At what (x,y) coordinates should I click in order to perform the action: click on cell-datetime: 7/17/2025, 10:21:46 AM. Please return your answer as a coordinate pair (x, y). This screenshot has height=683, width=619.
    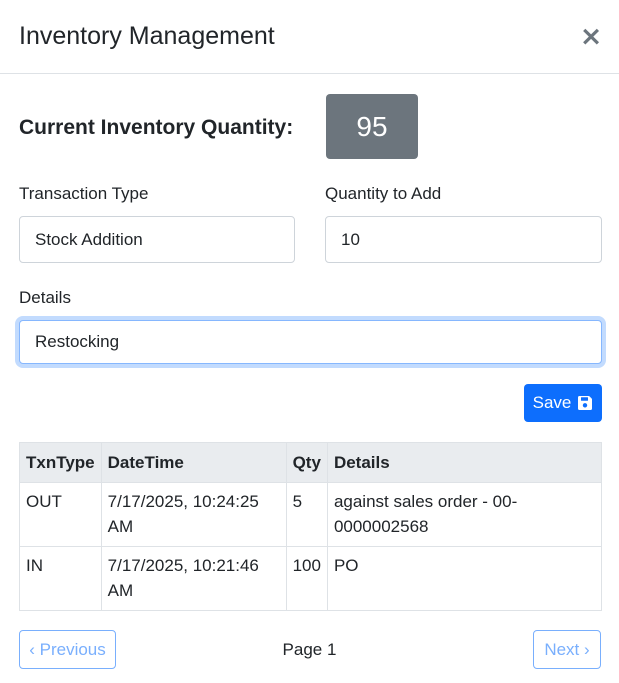
    Looking at the image, I should click on (193, 578).